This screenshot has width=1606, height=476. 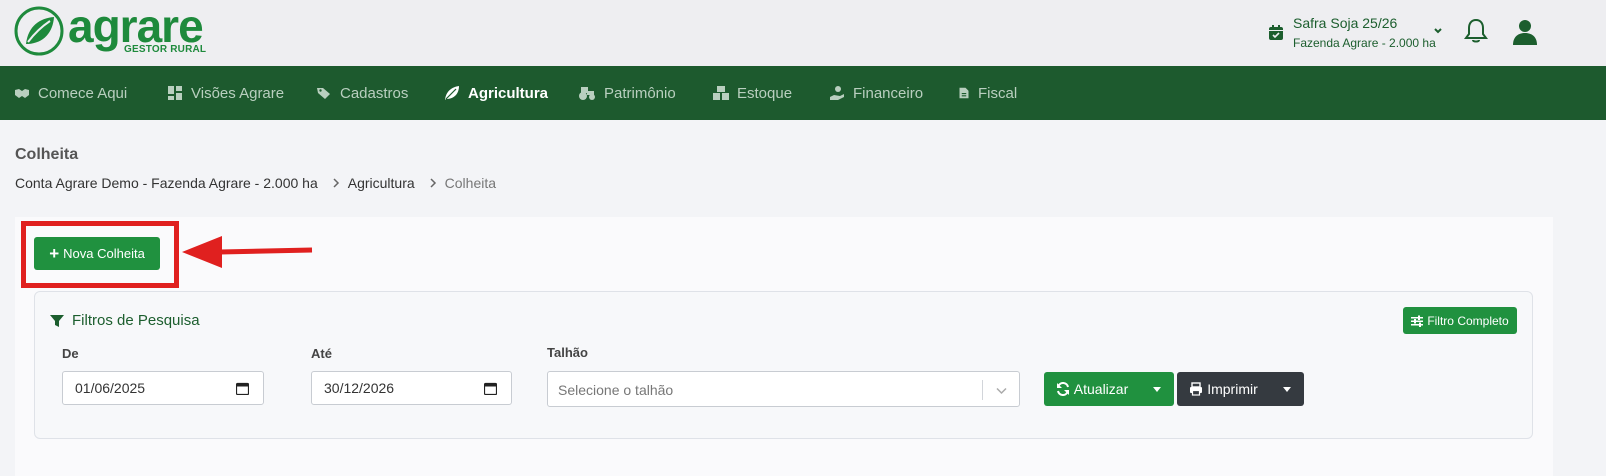 I want to click on from-date-input: 01/06/2025, so click(x=163, y=388).